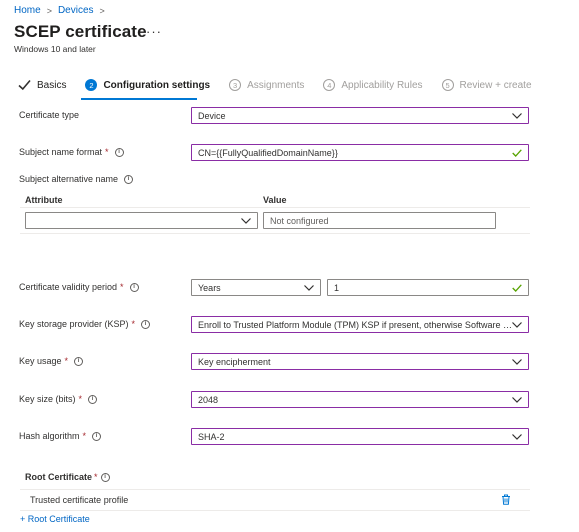 The width and height of the screenshot is (579, 532). I want to click on step-configuration-settings: 2 Configuration settings, so click(147, 85).